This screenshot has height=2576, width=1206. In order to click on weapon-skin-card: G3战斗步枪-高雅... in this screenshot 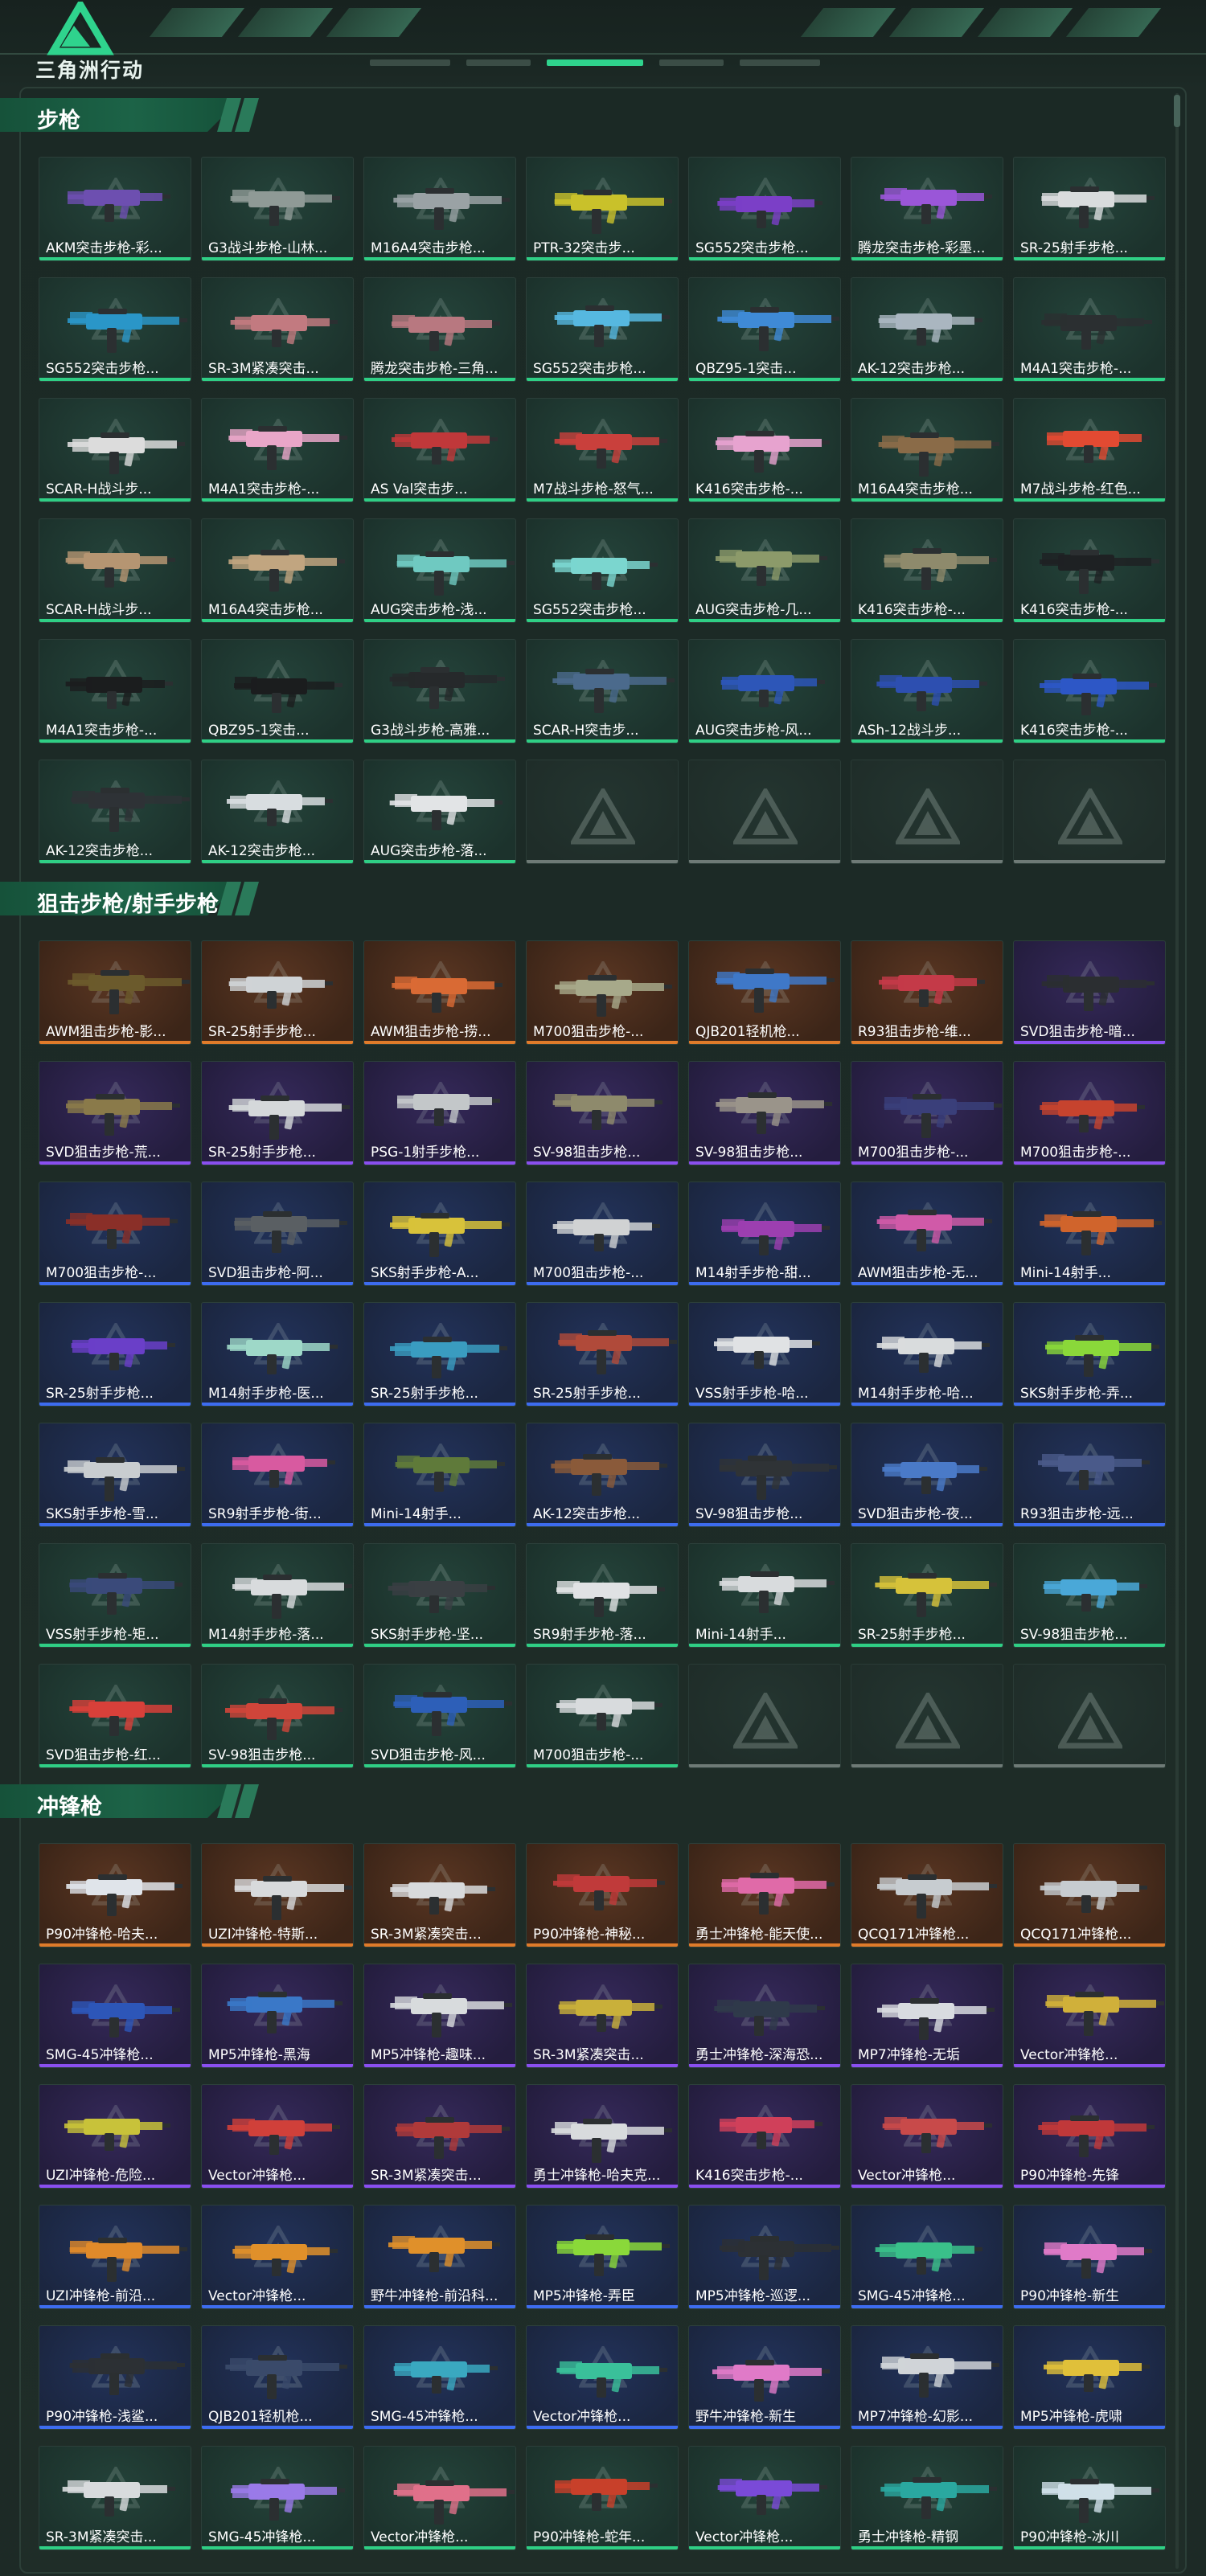, I will do `click(439, 691)`.